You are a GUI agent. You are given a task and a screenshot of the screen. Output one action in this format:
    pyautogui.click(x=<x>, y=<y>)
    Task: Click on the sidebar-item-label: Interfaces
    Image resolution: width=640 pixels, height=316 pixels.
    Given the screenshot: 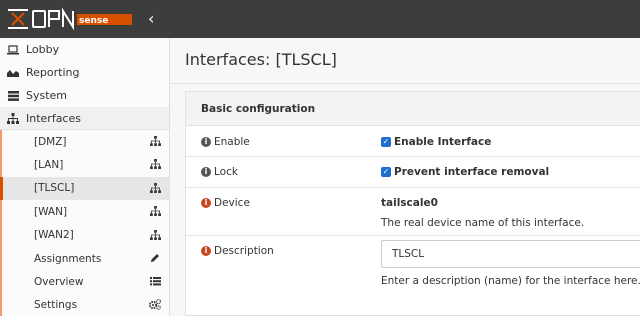 What is the action you would take?
    pyautogui.click(x=53, y=118)
    